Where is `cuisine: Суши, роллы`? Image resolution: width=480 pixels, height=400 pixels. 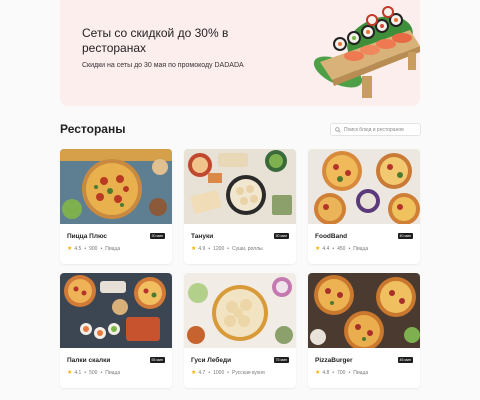
cuisine: Суши, роллы is located at coordinates (247, 248).